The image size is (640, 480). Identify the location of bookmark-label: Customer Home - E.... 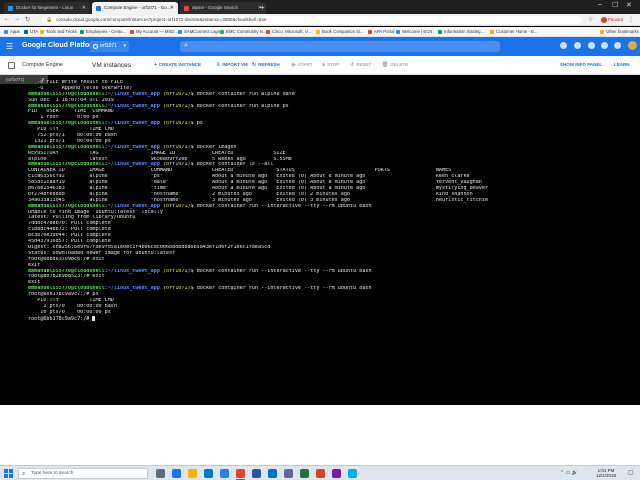
(517, 31).